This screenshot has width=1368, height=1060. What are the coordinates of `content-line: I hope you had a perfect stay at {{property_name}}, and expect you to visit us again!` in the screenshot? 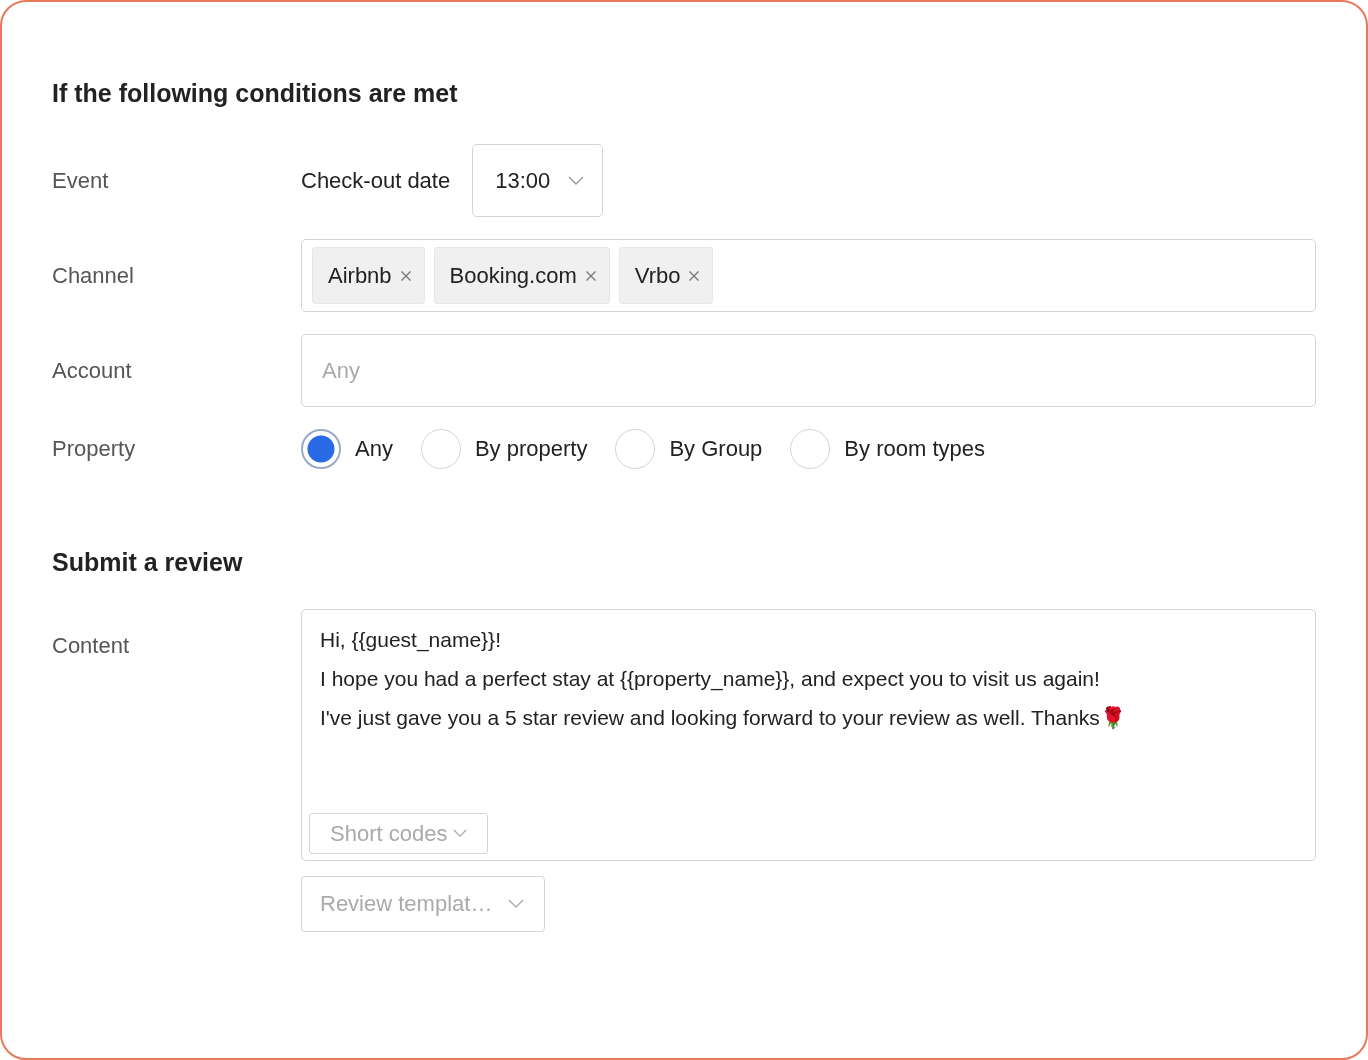 It's located at (710, 679).